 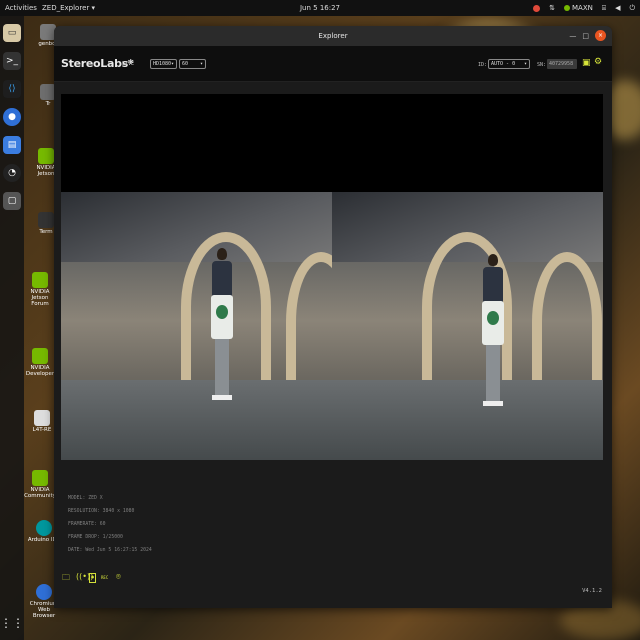 What do you see at coordinates (537, 8) in the screenshot?
I see `status-icon` at bounding box center [537, 8].